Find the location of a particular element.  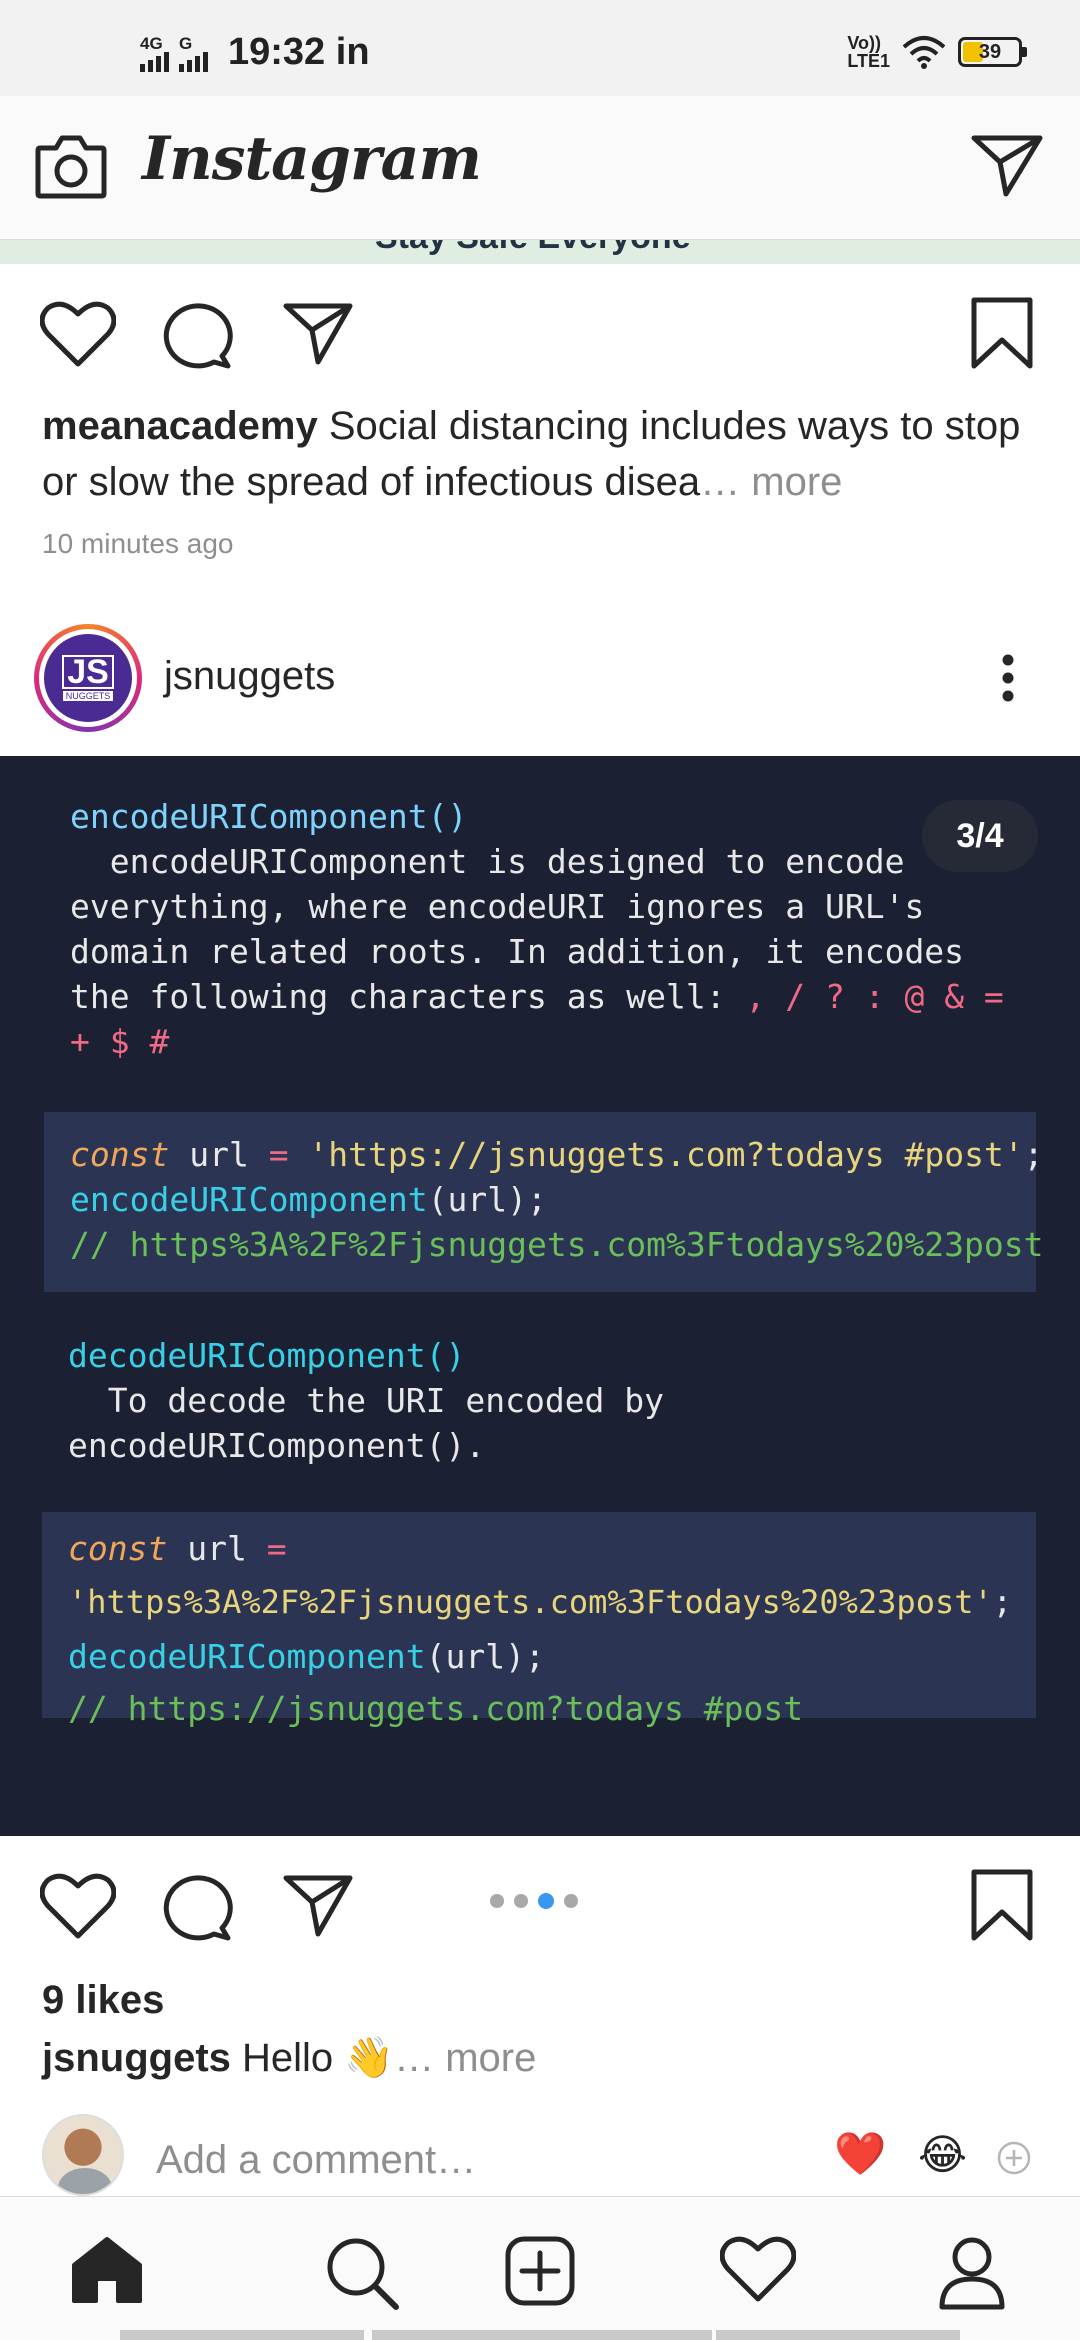

add-post-icon is located at coordinates (540, 2271).